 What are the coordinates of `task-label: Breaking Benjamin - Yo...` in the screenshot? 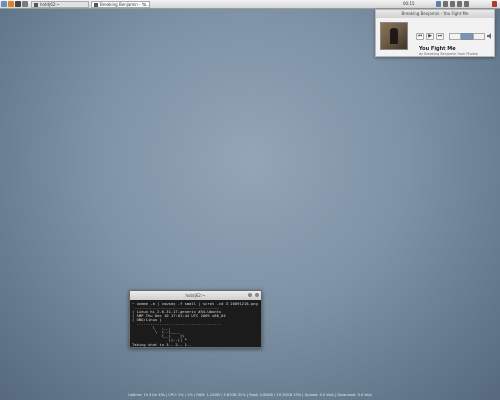 It's located at (125, 4).